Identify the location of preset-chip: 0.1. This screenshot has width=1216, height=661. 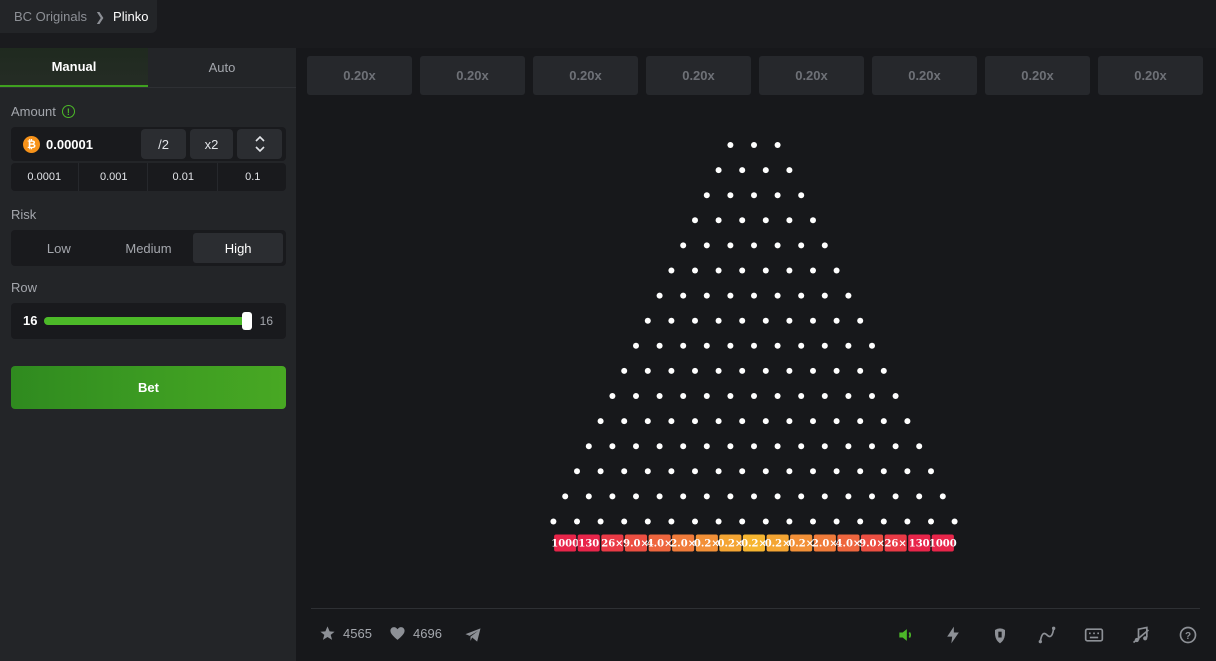
(253, 177).